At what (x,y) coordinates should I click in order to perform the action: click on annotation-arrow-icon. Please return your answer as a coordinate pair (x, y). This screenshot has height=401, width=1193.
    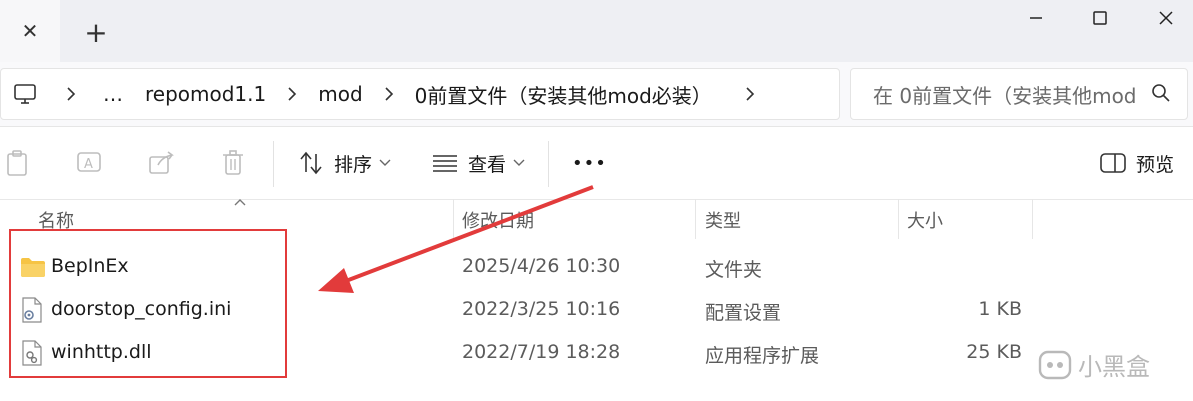
    Looking at the image, I should click on (456, 239).